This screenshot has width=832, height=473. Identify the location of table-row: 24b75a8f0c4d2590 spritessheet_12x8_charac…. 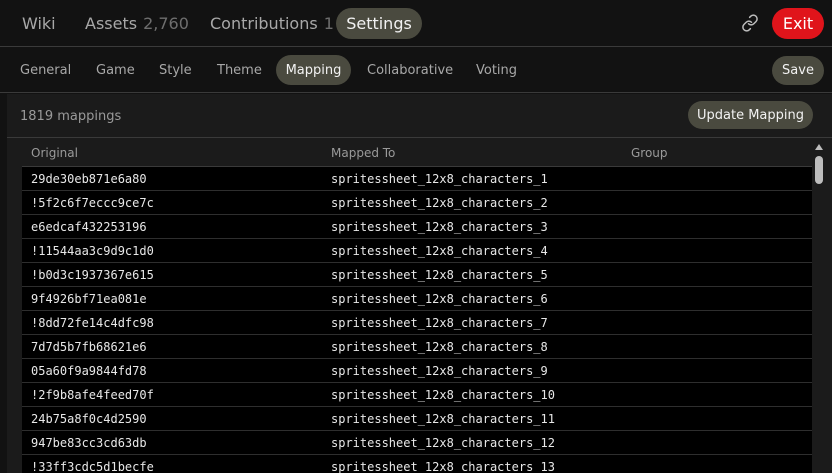
(417, 419).